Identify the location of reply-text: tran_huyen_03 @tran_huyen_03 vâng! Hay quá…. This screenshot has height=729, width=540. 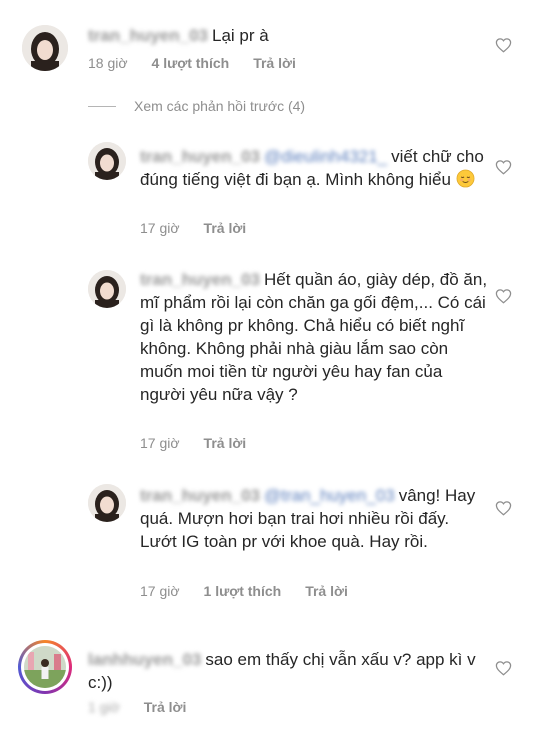
(312, 518).